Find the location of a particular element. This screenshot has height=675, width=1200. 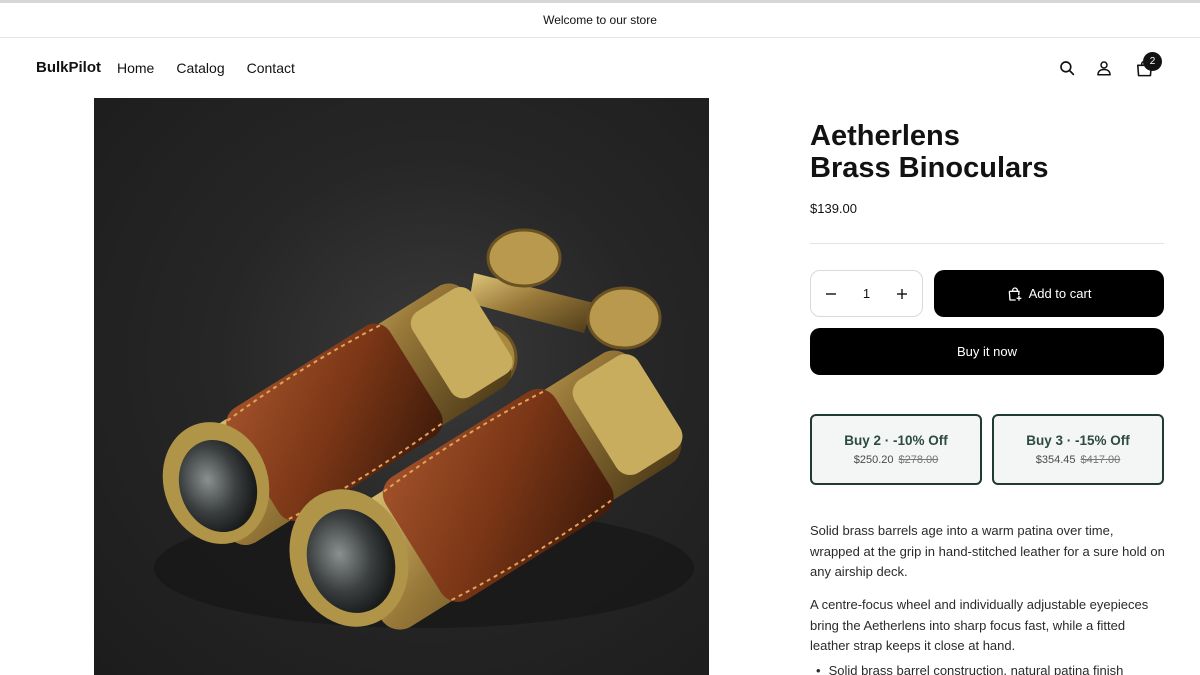

buy-now-button: Buy it now is located at coordinates (987, 351).